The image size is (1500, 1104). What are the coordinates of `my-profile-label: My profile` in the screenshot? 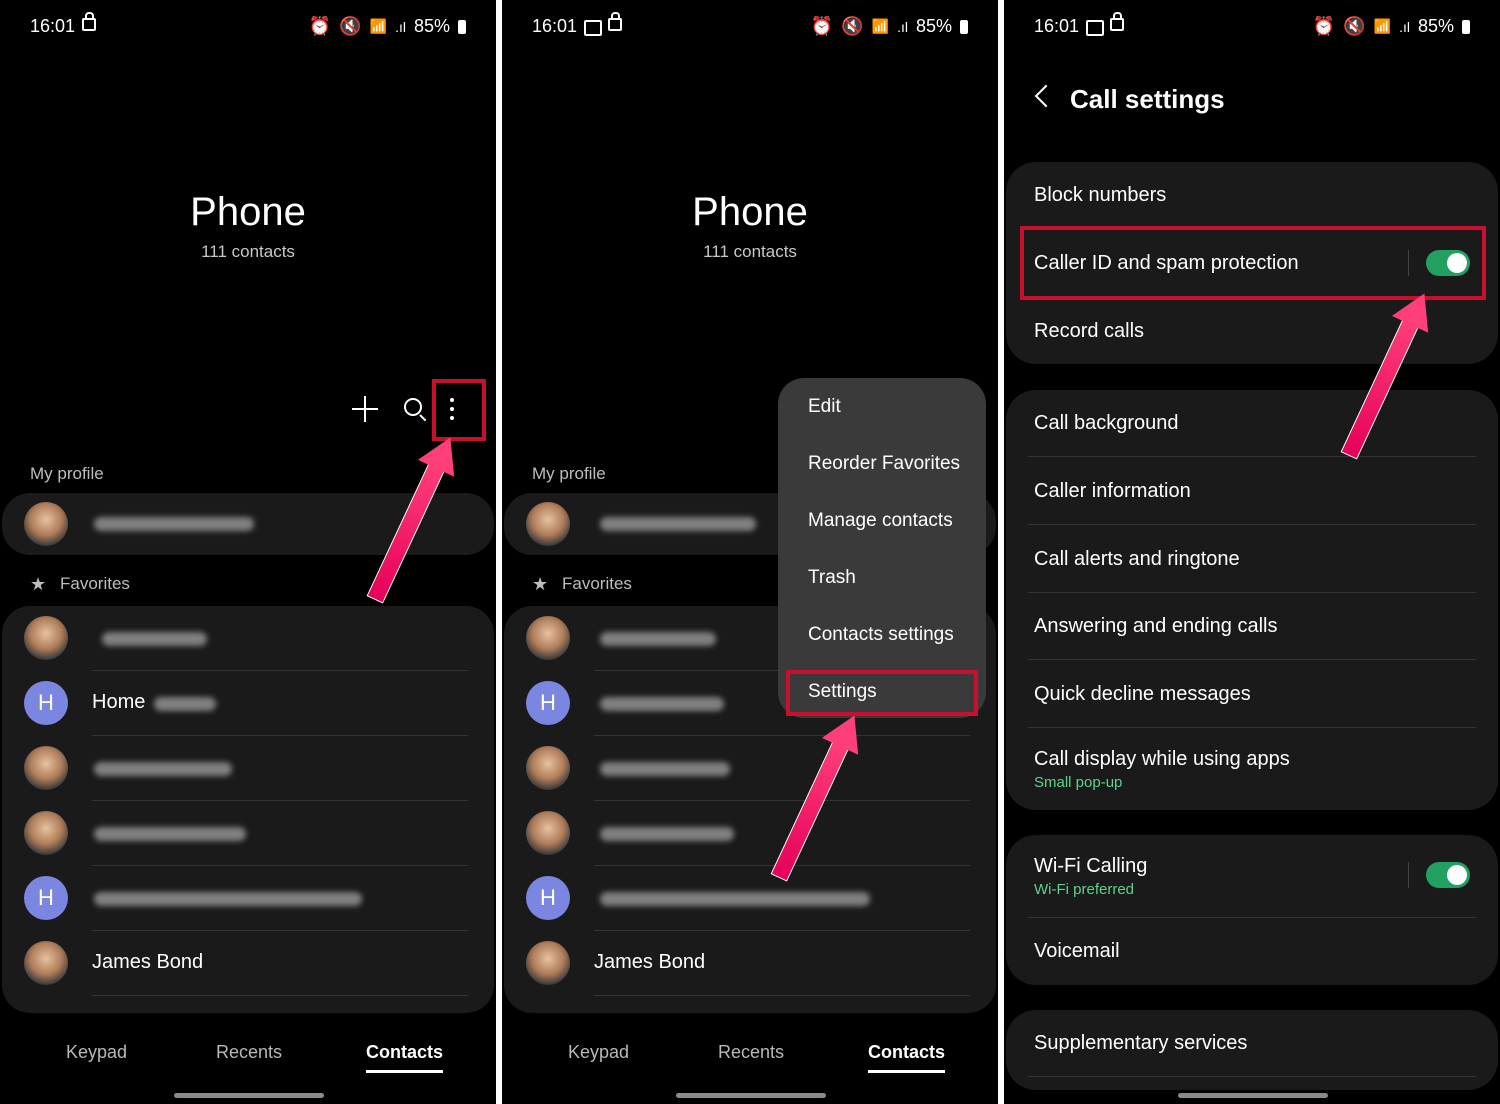 It's located at (569, 473).